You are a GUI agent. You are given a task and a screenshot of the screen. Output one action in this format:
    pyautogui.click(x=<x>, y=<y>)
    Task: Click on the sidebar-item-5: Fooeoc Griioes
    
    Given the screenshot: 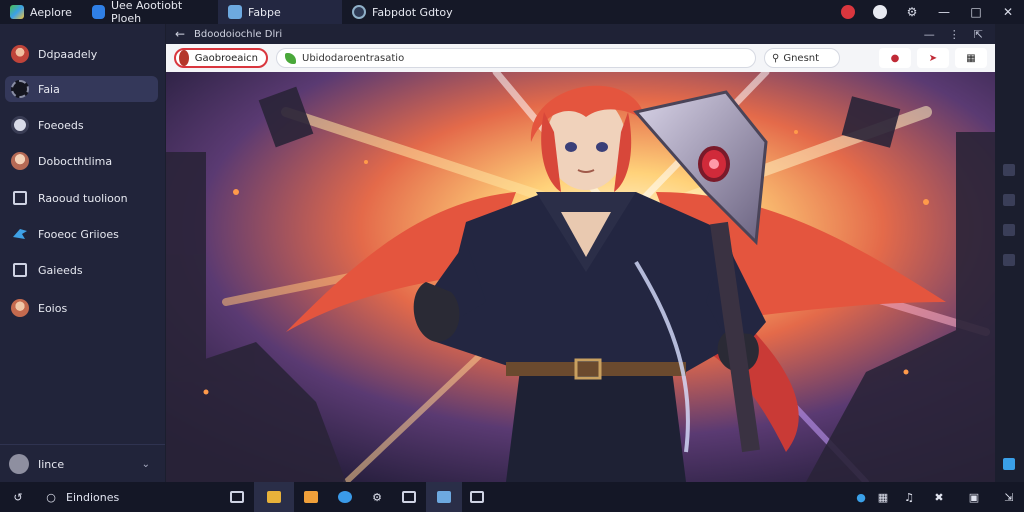 What is the action you would take?
    pyautogui.click(x=81, y=234)
    